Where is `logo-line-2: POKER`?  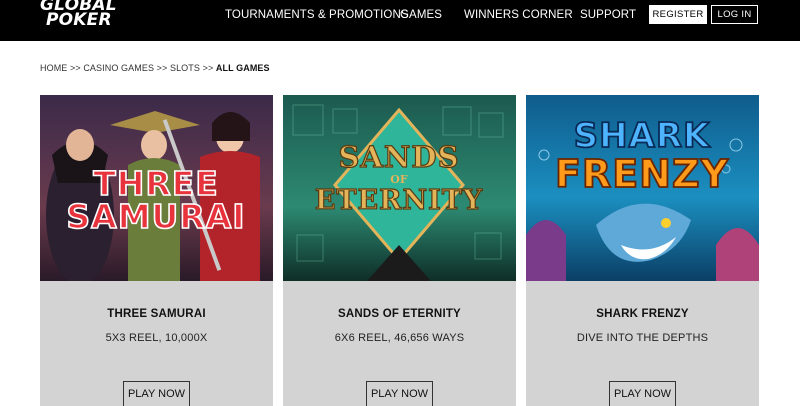 logo-line-2: POKER is located at coordinates (79, 20).